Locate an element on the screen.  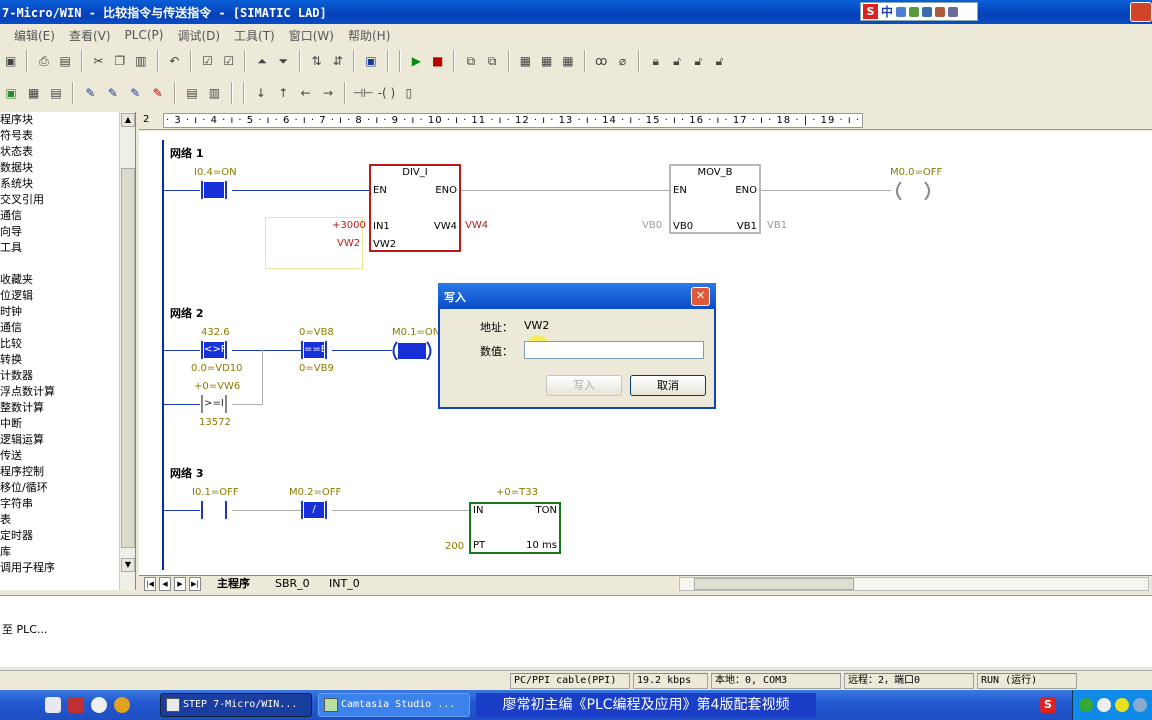
save-icon: ▣ is located at coordinates (10, 61).